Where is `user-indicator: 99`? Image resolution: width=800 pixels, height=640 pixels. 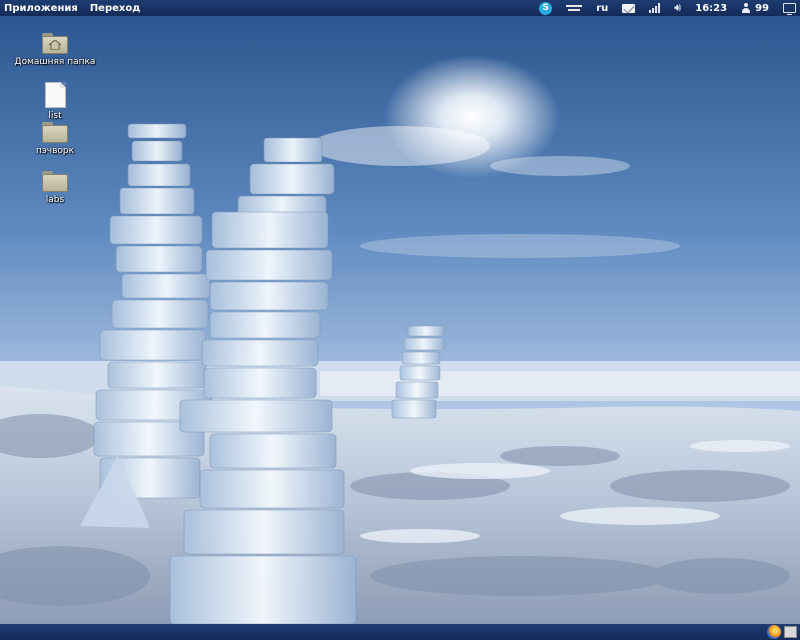 user-indicator: 99 is located at coordinates (755, 8).